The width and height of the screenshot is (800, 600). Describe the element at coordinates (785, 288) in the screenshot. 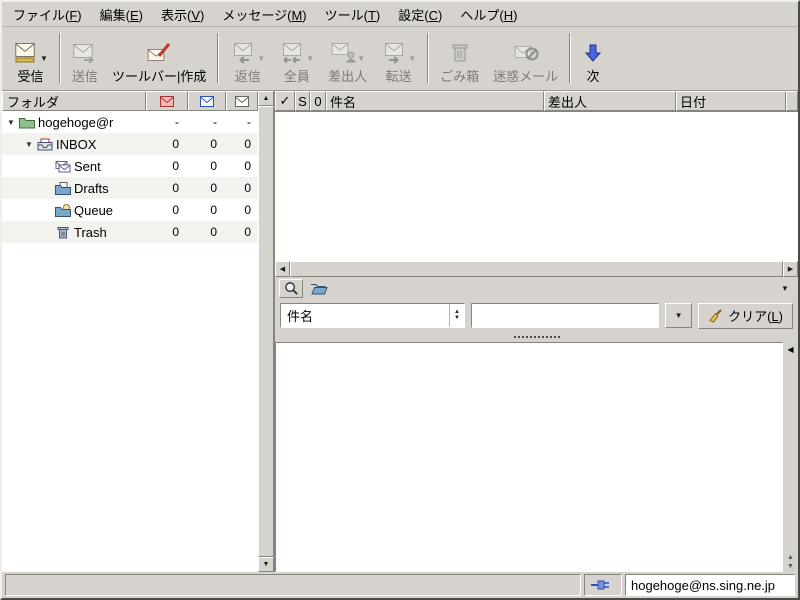

I see `search-collapse-icon: ▼` at that location.